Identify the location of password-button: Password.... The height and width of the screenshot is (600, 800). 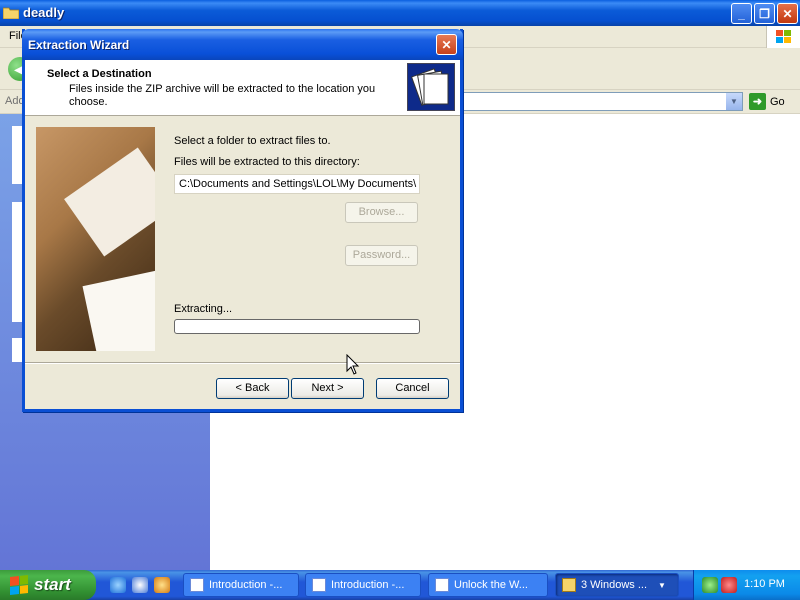
(381, 255).